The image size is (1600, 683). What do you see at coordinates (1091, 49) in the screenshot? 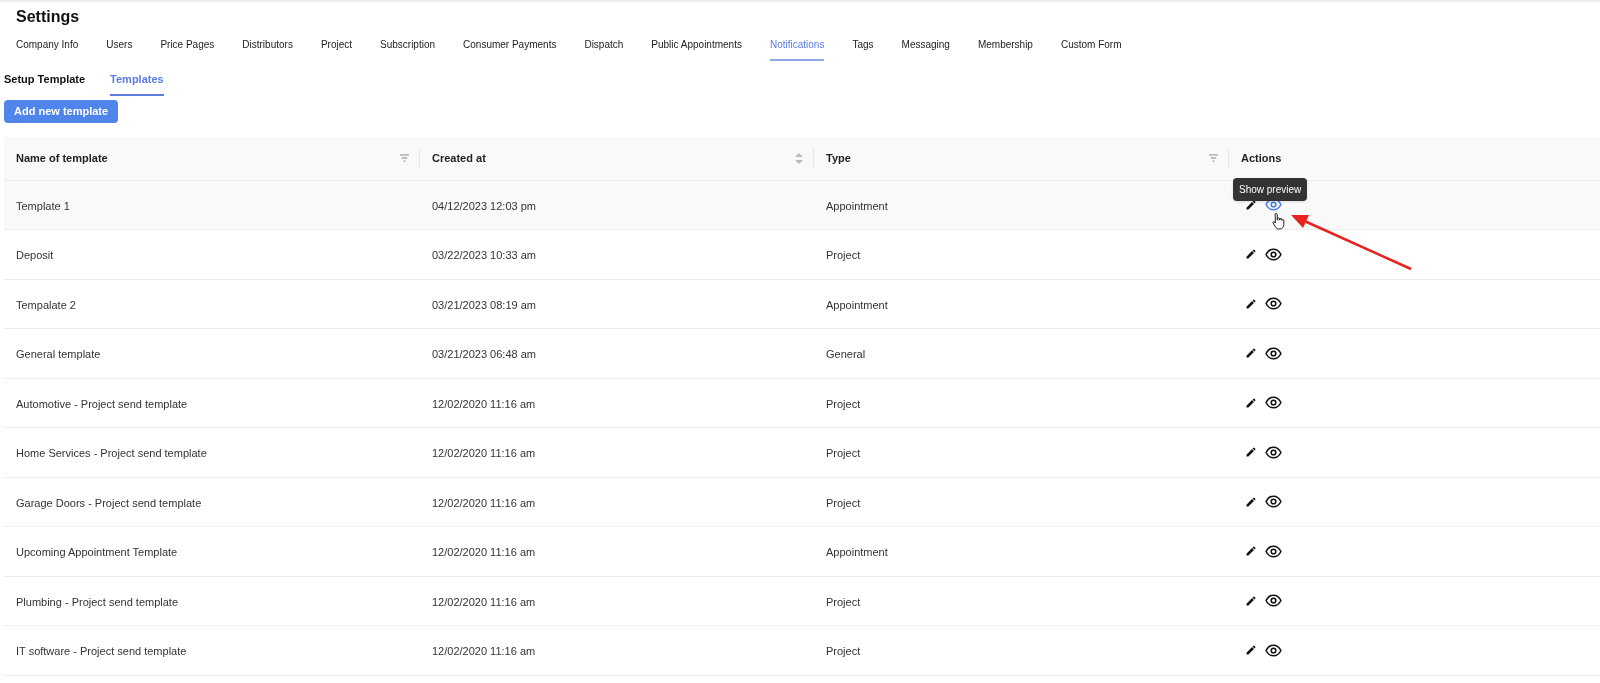
I see `nav-tab: Custom Form` at bounding box center [1091, 49].